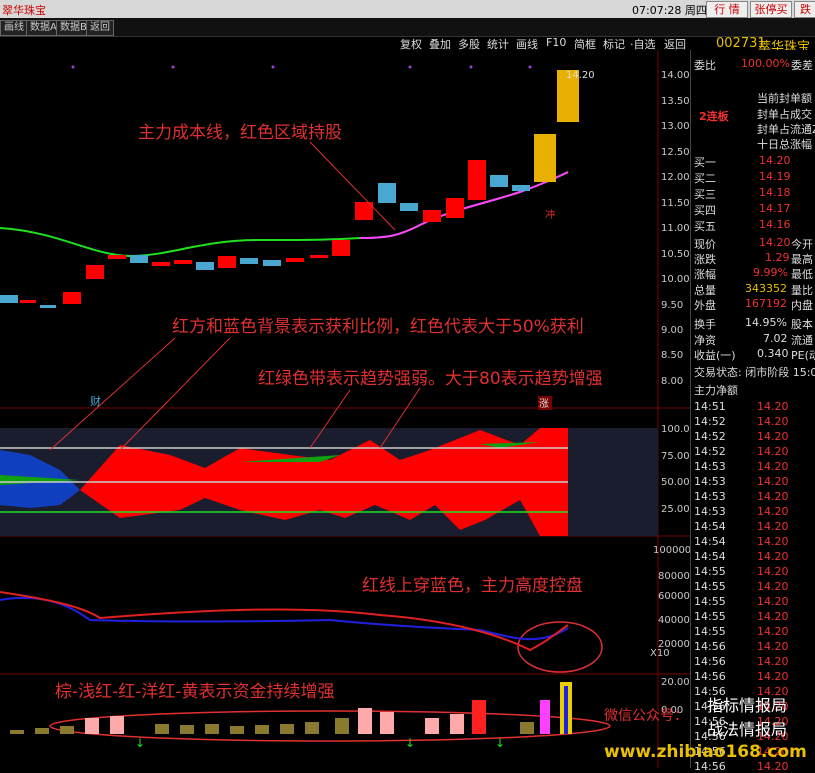 The image size is (815, 773). What do you see at coordinates (646, 716) in the screenshot?
I see `ad-wechat: 微信公众号：` at bounding box center [646, 716].